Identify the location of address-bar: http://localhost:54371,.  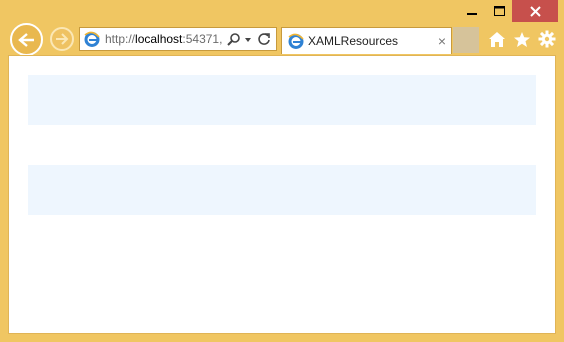
(178, 39).